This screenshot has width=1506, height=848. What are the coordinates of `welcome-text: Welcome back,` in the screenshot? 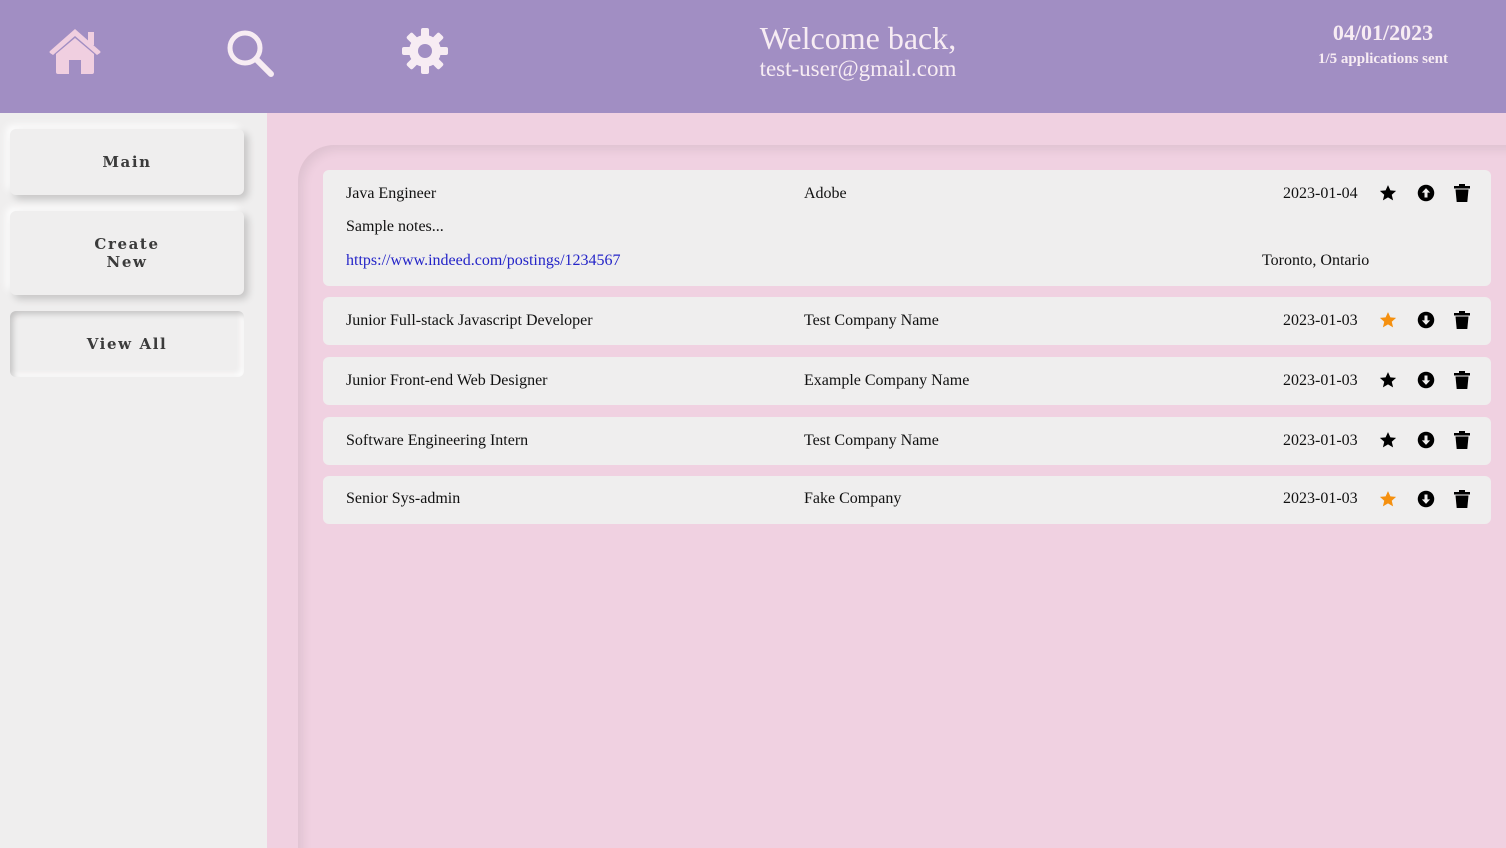 It's located at (858, 38).